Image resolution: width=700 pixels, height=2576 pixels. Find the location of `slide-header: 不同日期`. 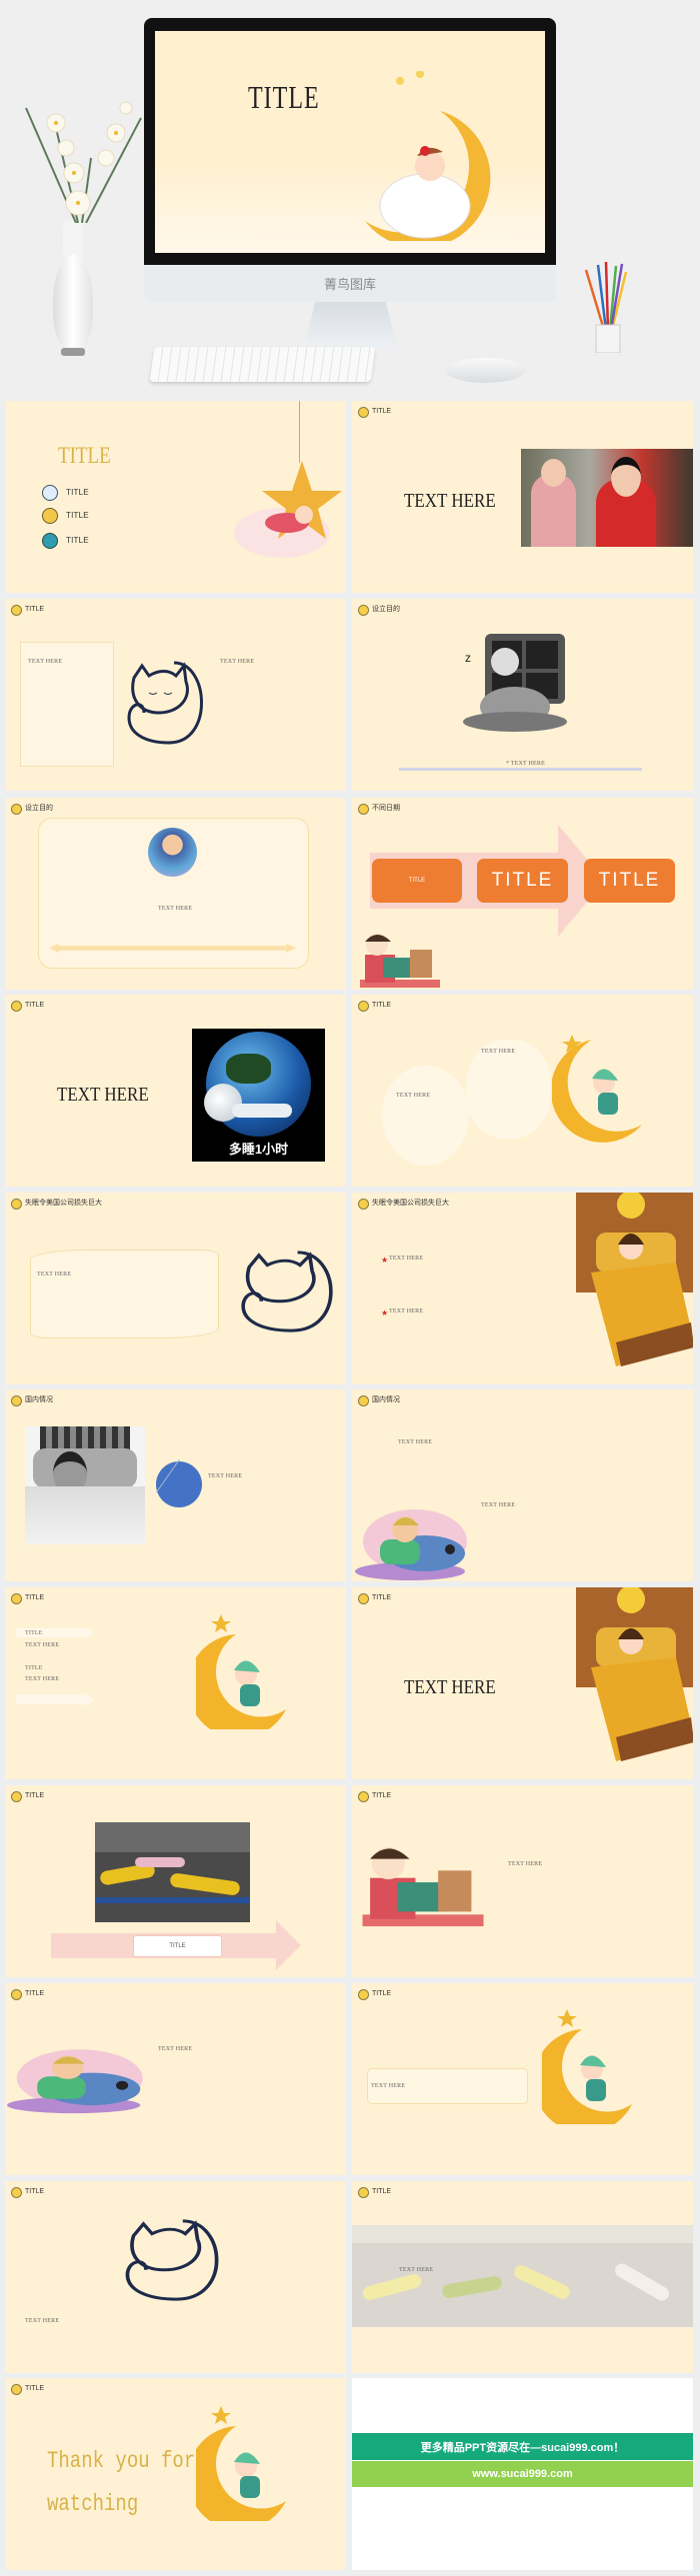

slide-header: 不同日期 is located at coordinates (386, 808).